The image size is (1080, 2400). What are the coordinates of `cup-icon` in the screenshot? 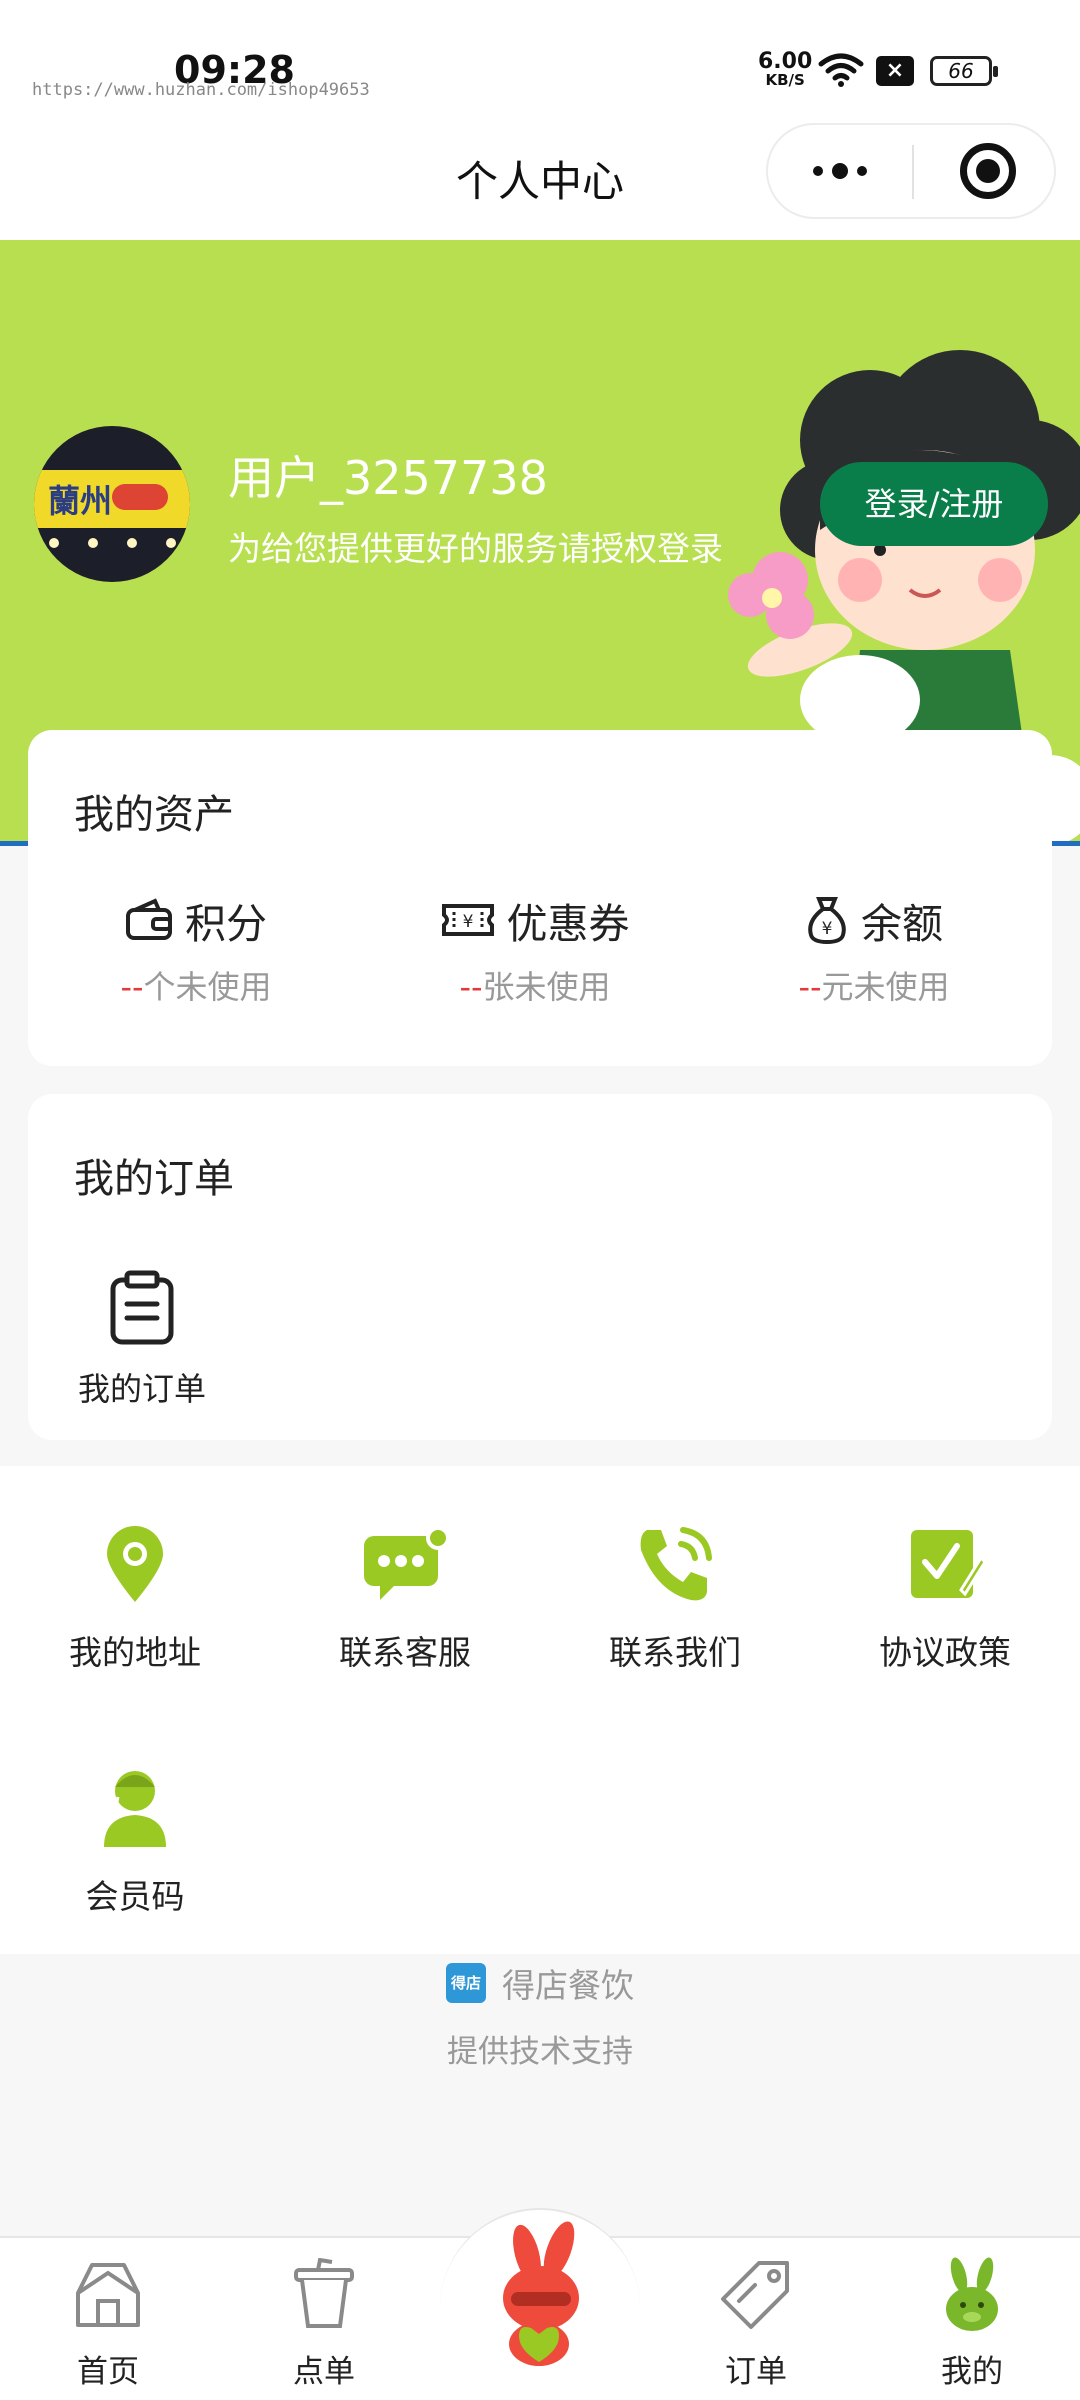 It's located at (324, 2293).